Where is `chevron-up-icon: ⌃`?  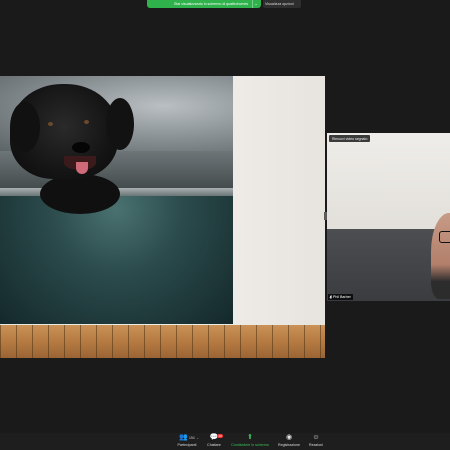
chevron-up-icon: ⌃ is located at coordinates (197, 439).